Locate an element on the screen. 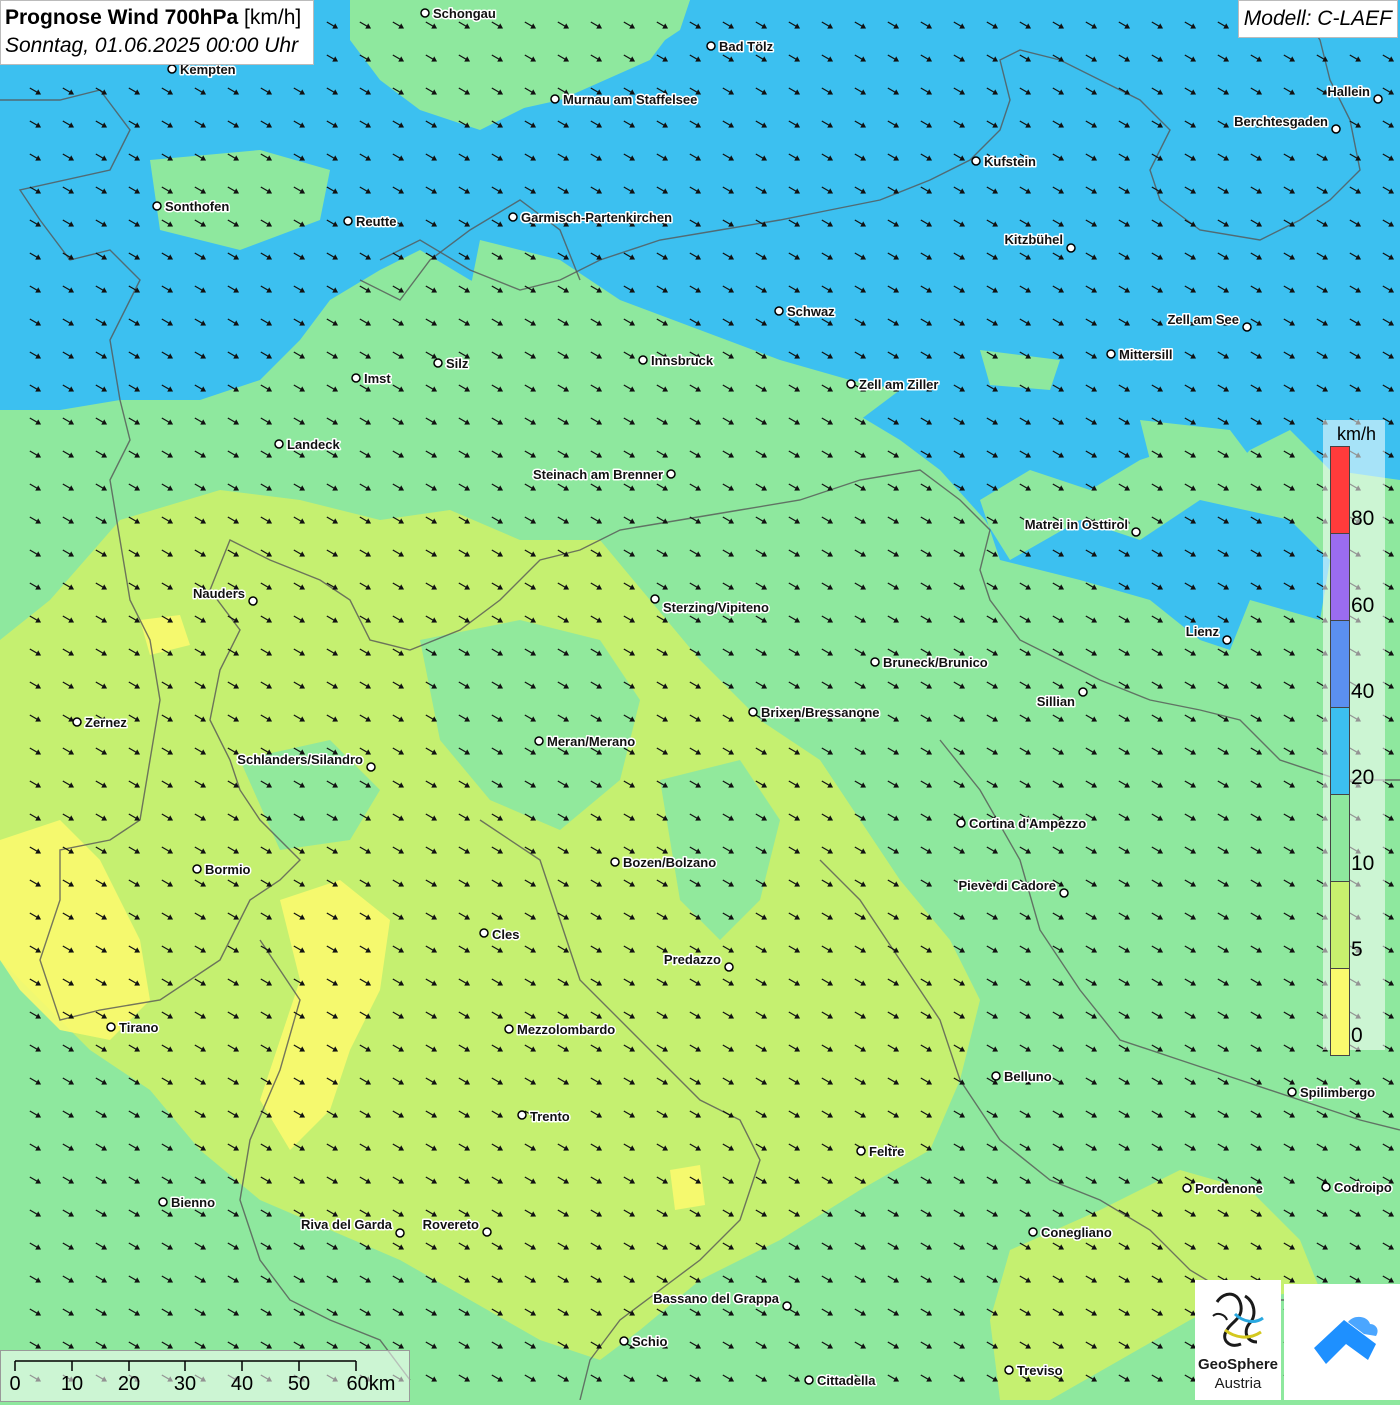 The width and height of the screenshot is (1400, 1405). city-label: Zell am Ziller is located at coordinates (898, 384).